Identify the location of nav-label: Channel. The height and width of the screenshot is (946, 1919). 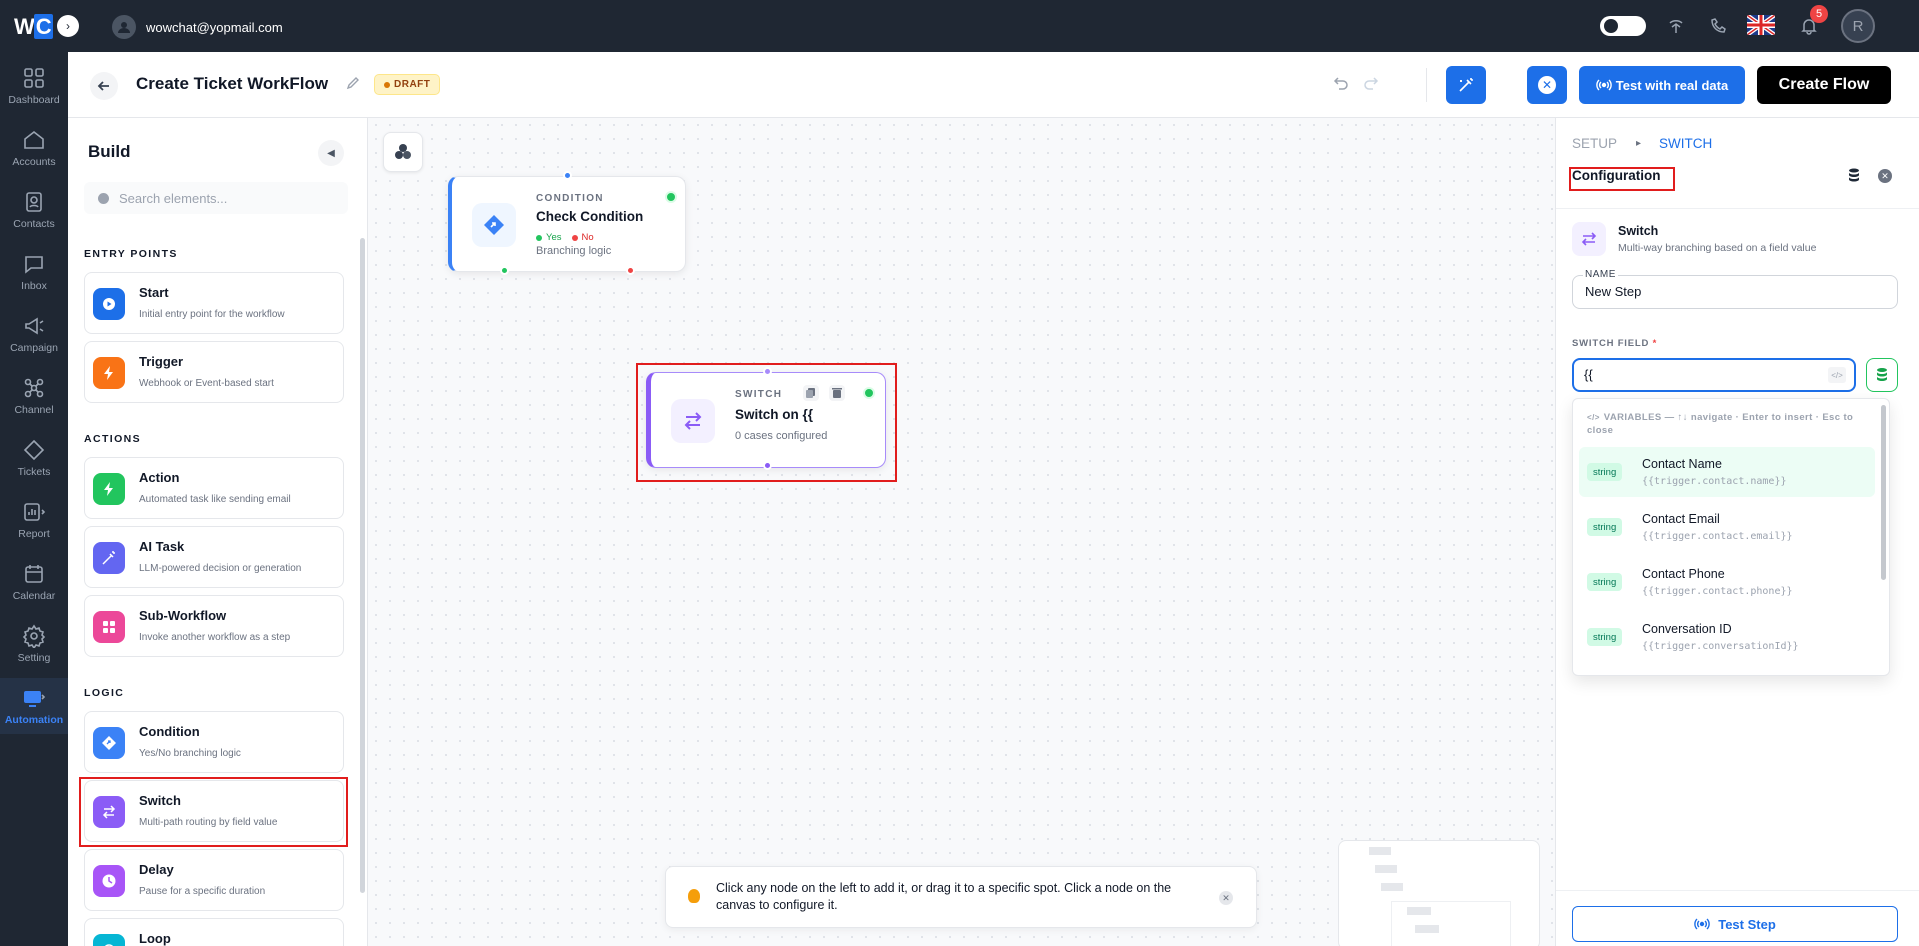
(34, 410).